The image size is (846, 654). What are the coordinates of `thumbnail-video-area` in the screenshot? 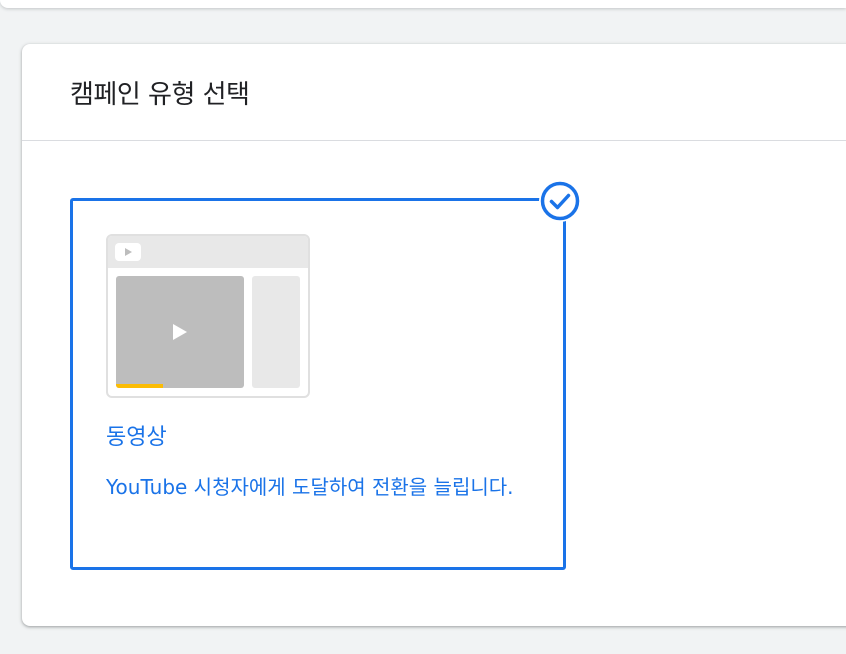 It's located at (180, 332).